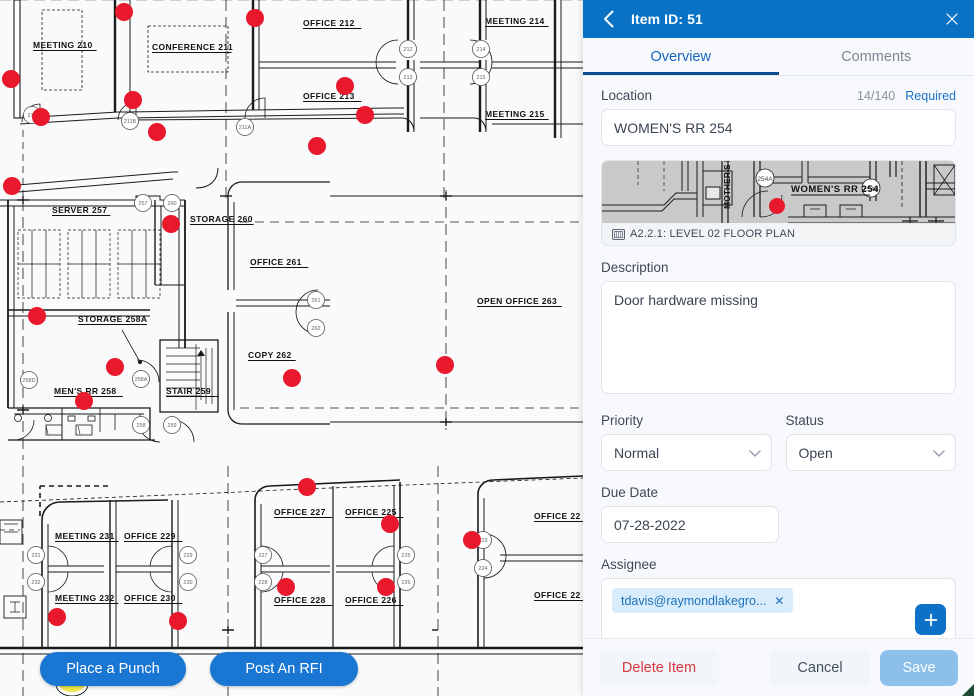 The height and width of the screenshot is (696, 974). I want to click on svg-text: 229, so click(187, 556).